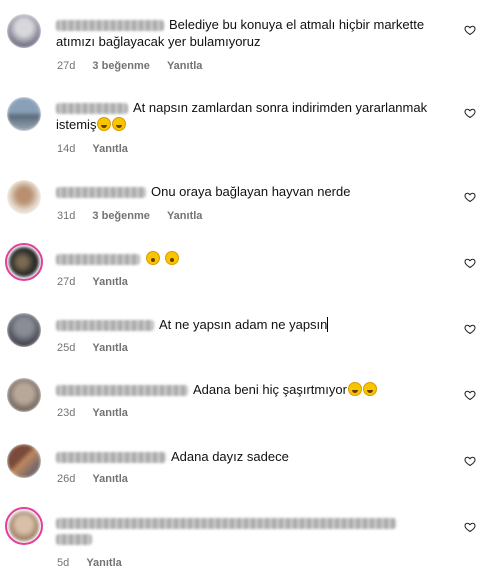 This screenshot has height=573, width=483. I want to click on comment-time: 23d, so click(66, 413).